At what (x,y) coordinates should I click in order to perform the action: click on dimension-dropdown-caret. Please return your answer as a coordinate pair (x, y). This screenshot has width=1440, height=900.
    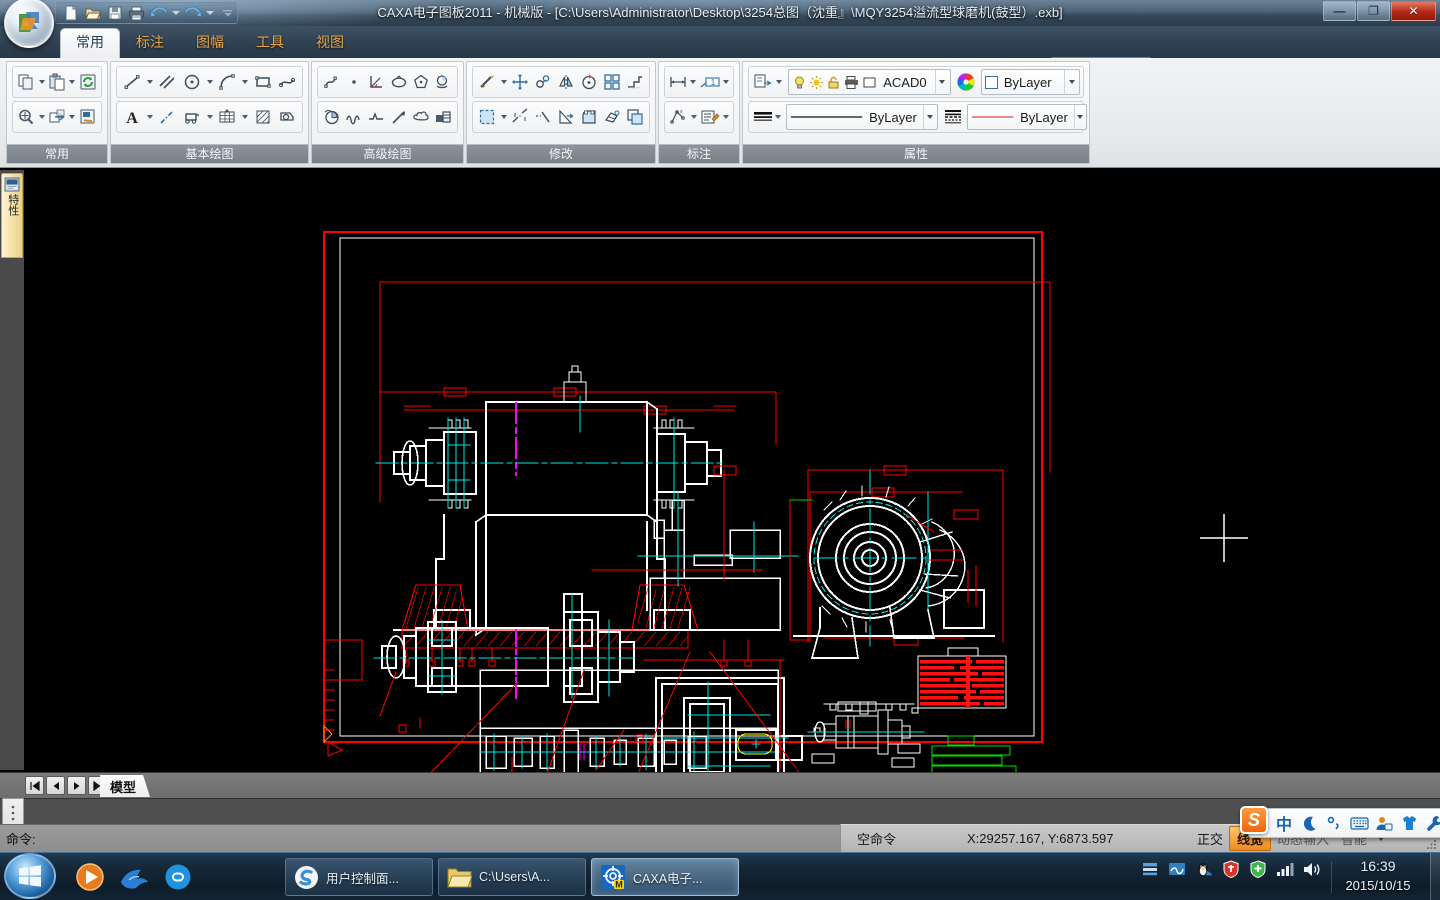
    Looking at the image, I should click on (693, 82).